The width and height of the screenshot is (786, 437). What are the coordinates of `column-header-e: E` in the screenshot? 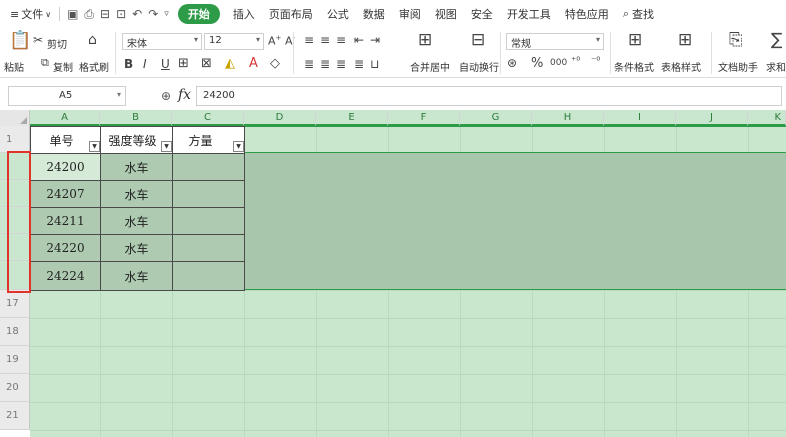 It's located at (352, 118).